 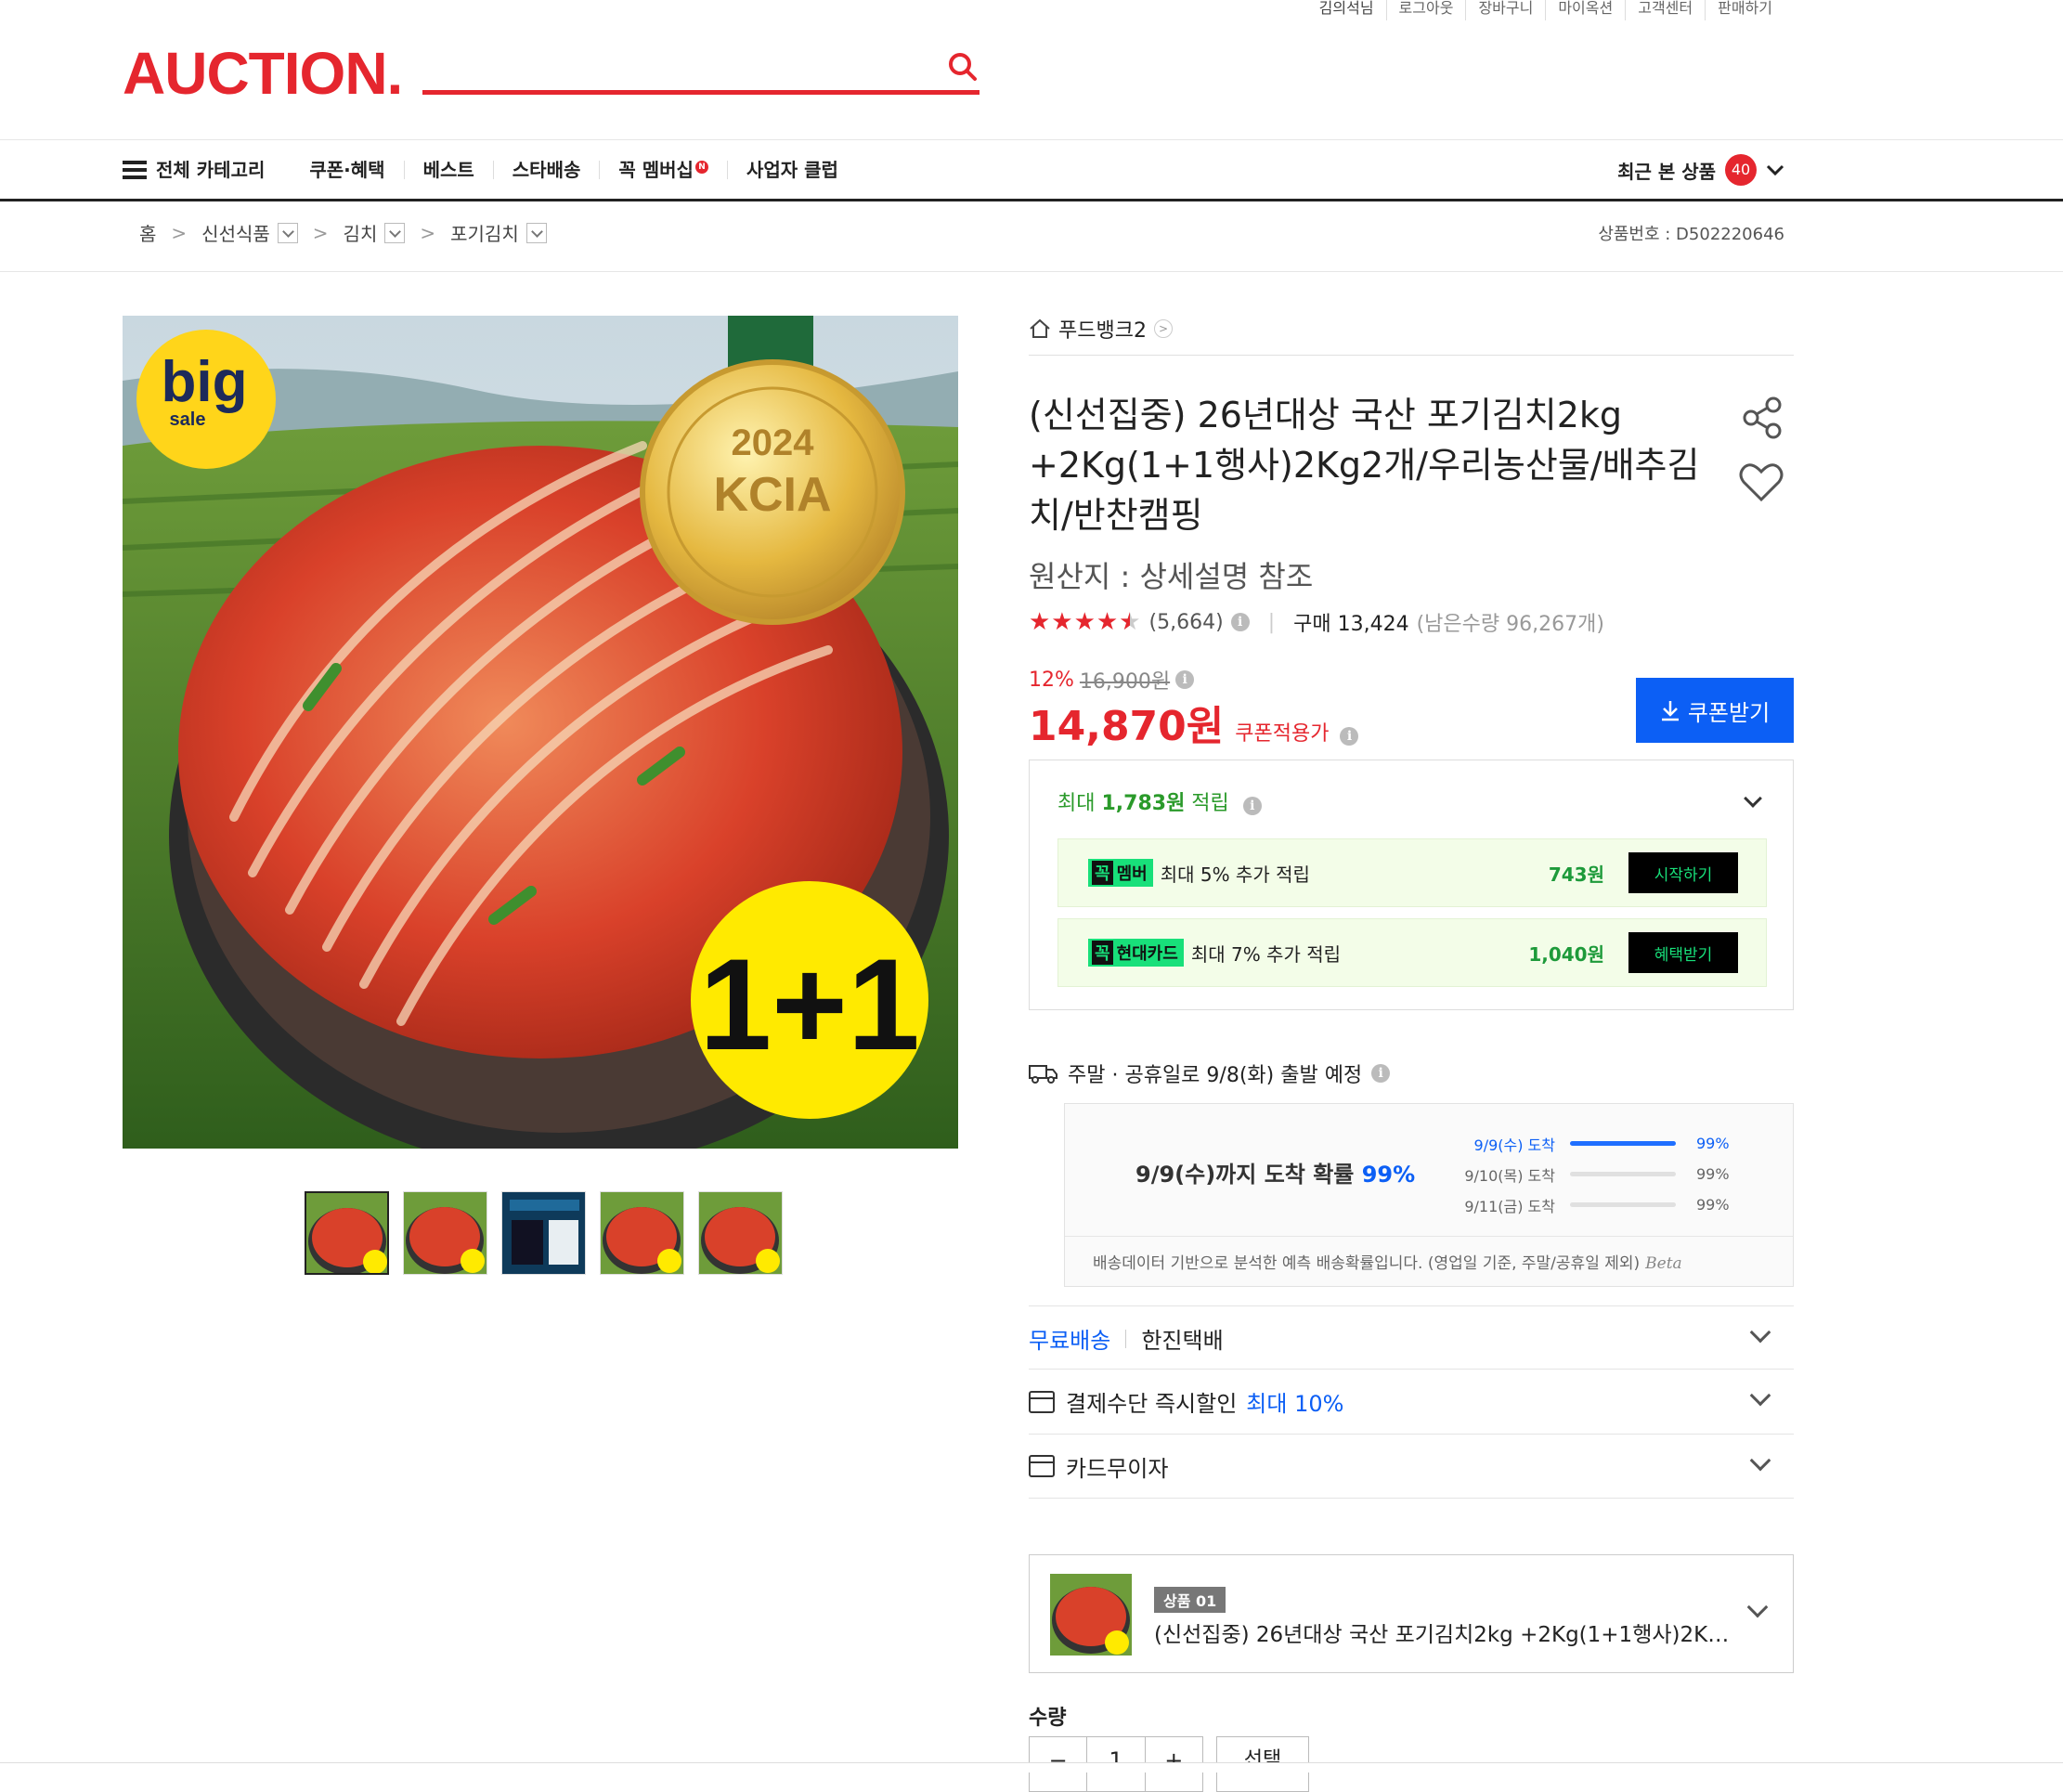 What do you see at coordinates (361, 232) in the screenshot?
I see `breadcrumb-item: 김치` at bounding box center [361, 232].